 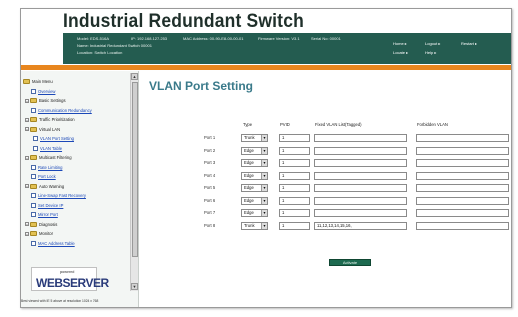 What do you see at coordinates (46, 233) in the screenshot?
I see `sidebar-item-label: Monitor` at bounding box center [46, 233].